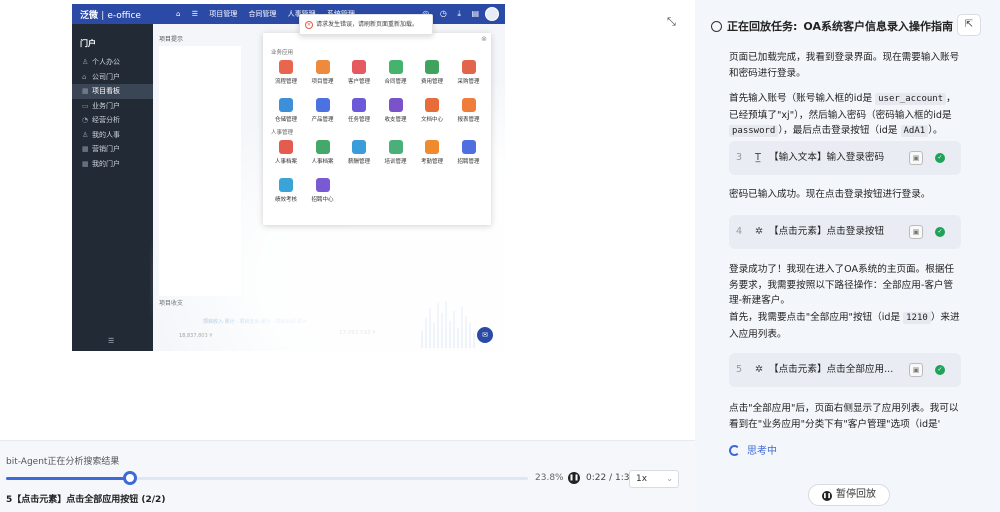 The width and height of the screenshot is (1000, 512). I want to click on oa-sidebar-menu-icon: ☰, so click(111, 341).